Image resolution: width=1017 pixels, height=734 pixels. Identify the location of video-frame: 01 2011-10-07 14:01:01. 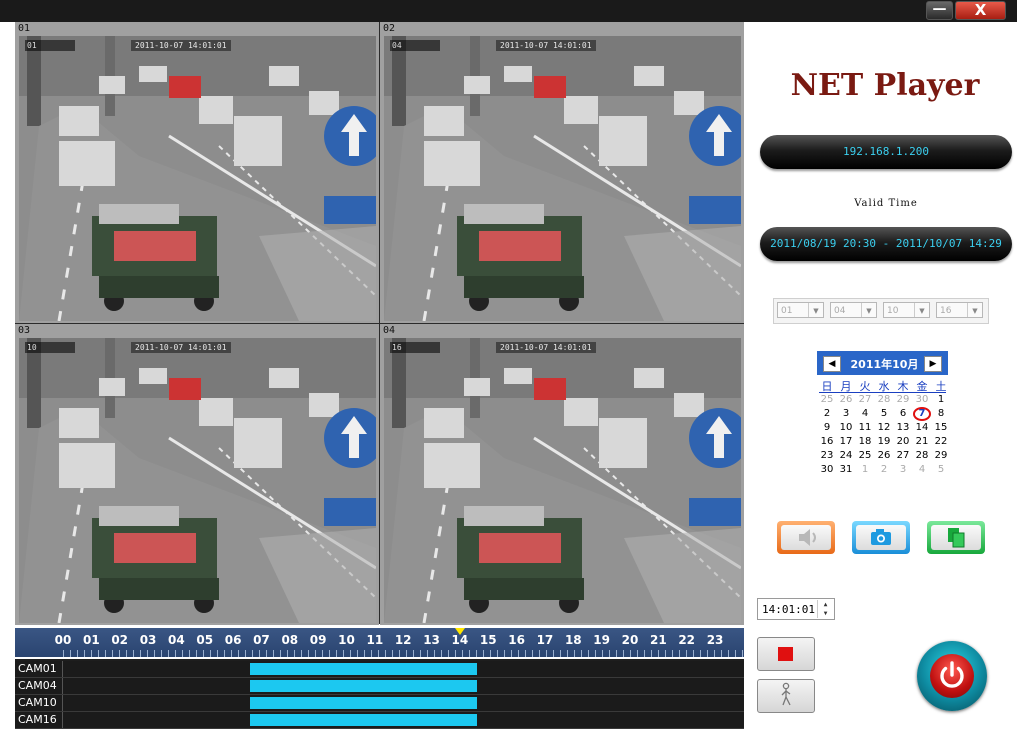
(197, 178).